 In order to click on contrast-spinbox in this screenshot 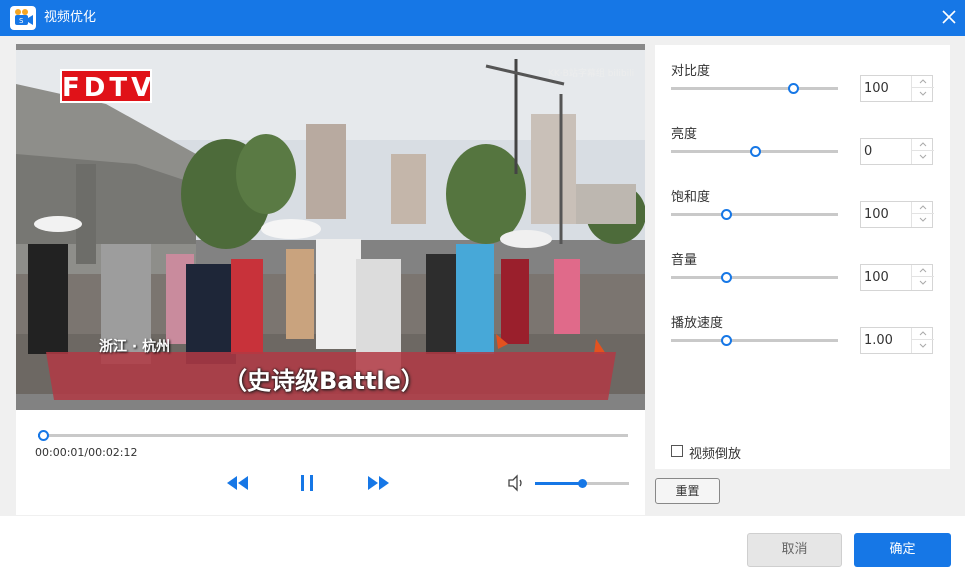, I will do `click(897, 88)`.